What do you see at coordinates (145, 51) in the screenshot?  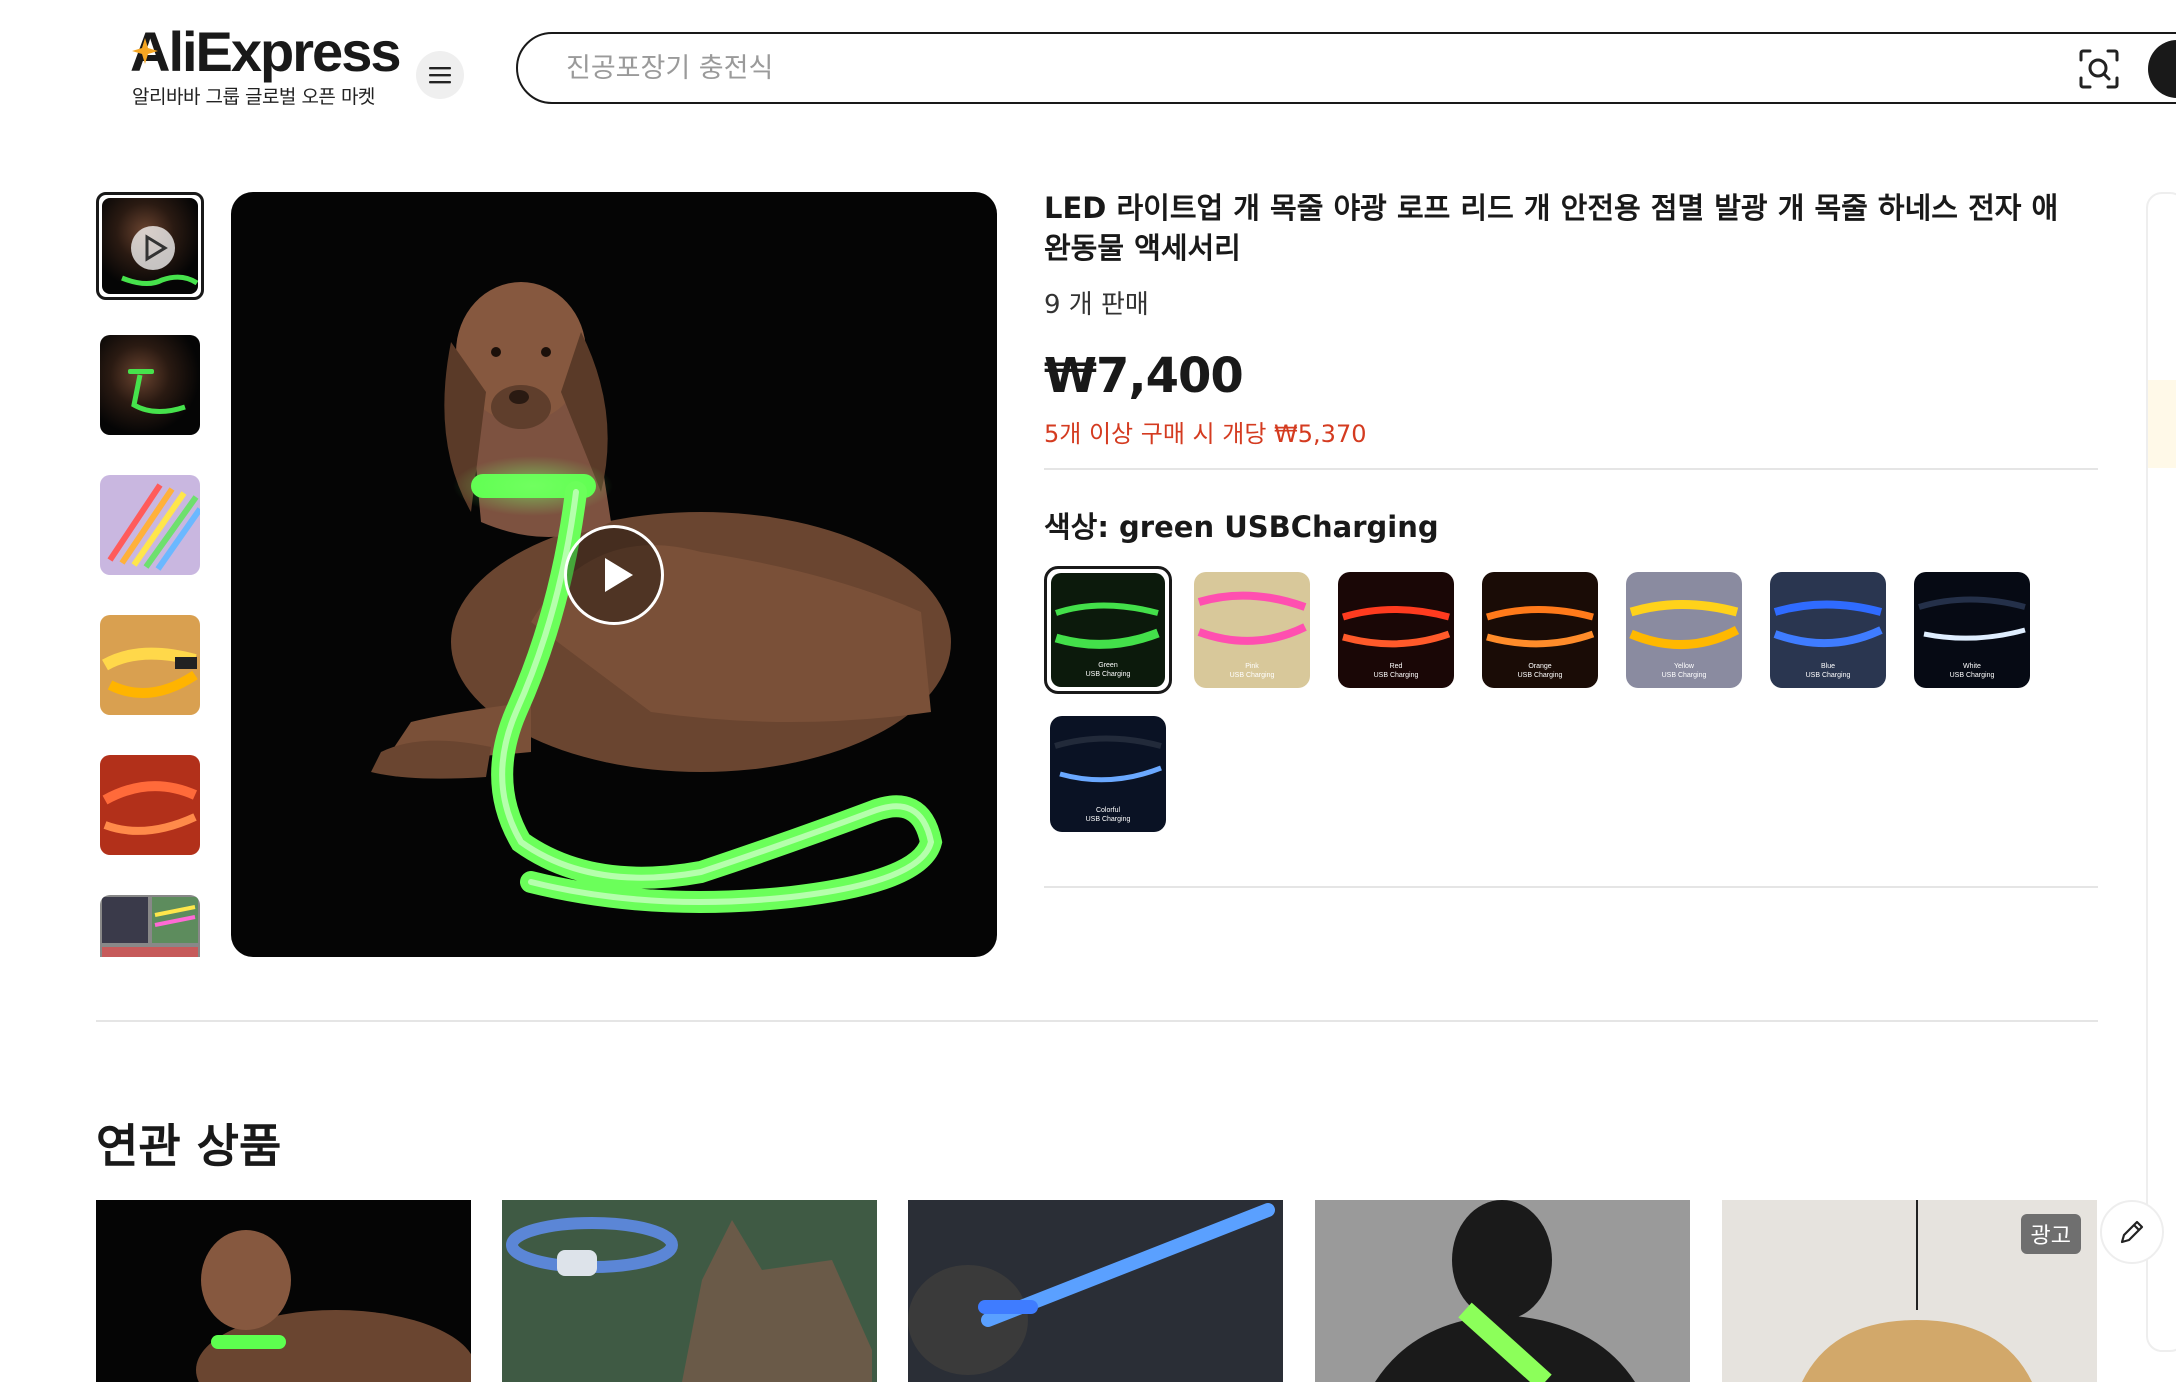 I see `logo-star-icon` at bounding box center [145, 51].